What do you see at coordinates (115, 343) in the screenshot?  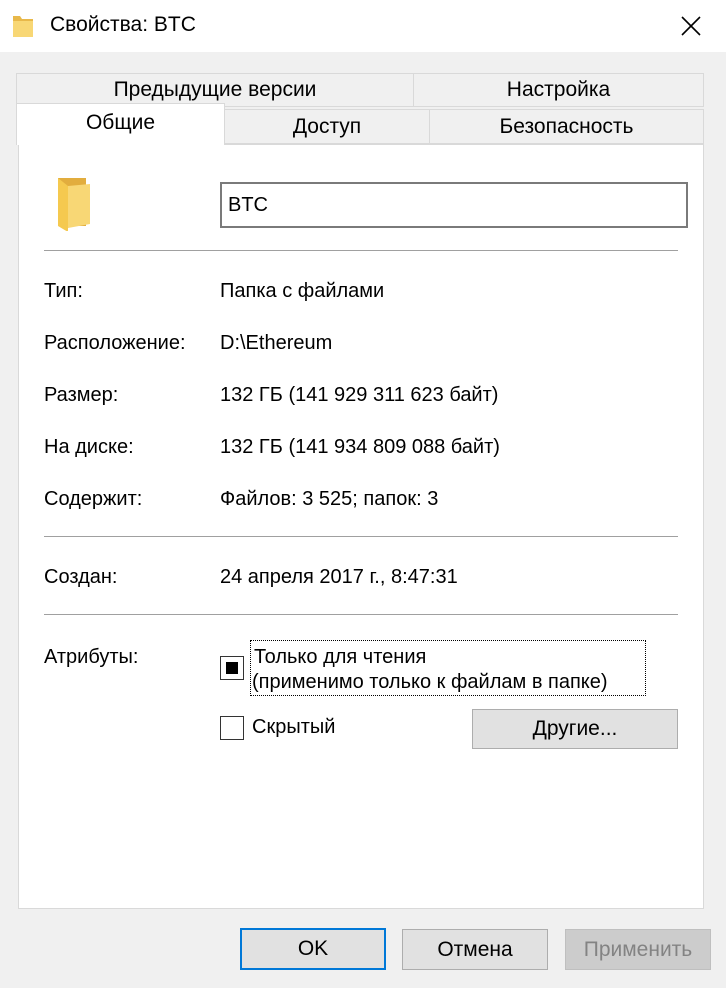 I see `location-label: Расположение:` at bounding box center [115, 343].